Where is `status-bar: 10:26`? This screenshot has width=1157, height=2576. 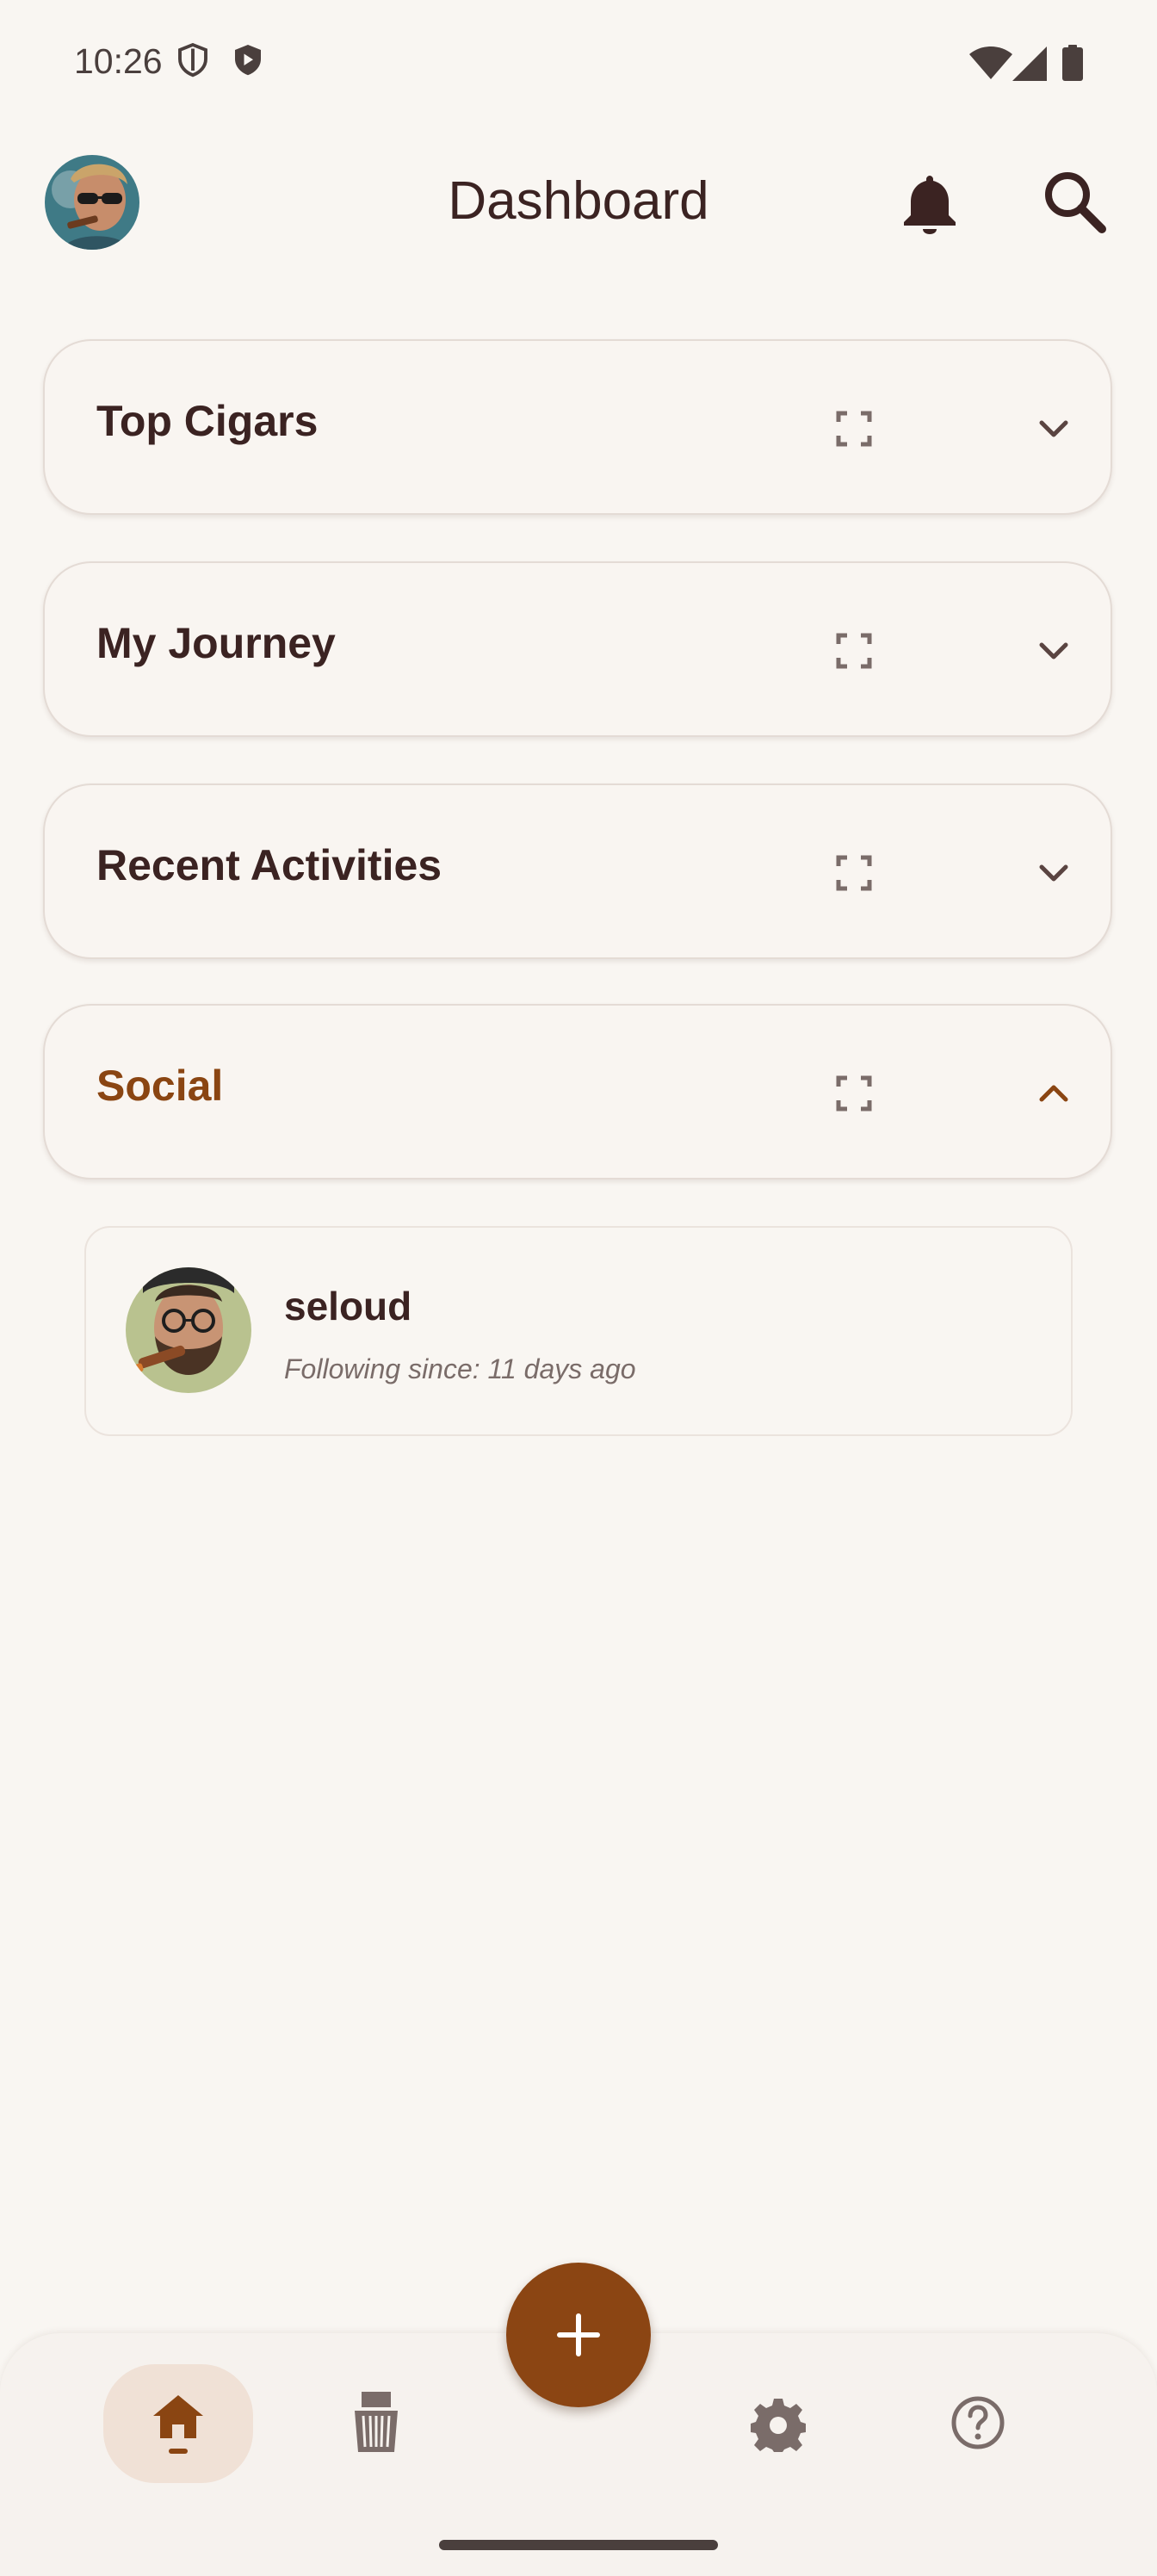
status-bar: 10:26 is located at coordinates (579, 64).